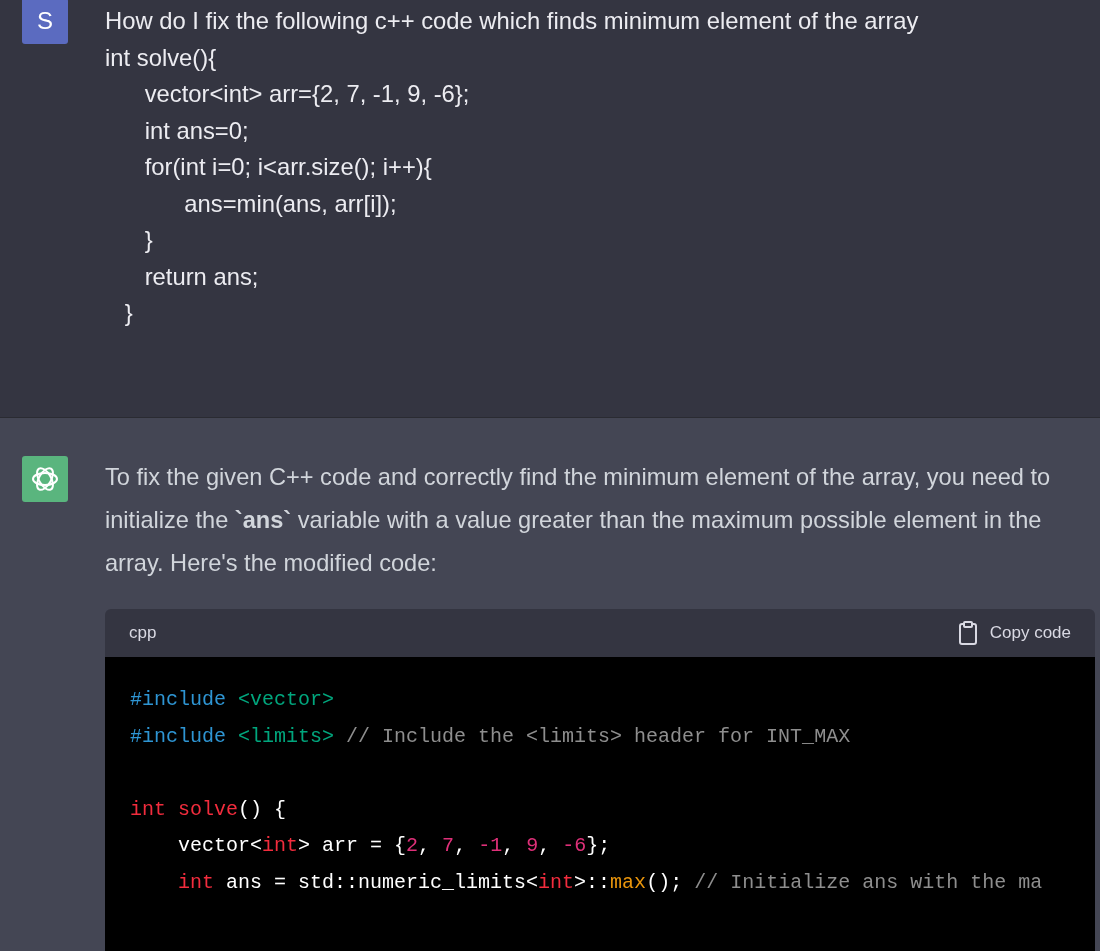 The width and height of the screenshot is (1100, 951). I want to click on message-line: How do I fix the following c++ code which finds minimum element of the array, so click(512, 21).